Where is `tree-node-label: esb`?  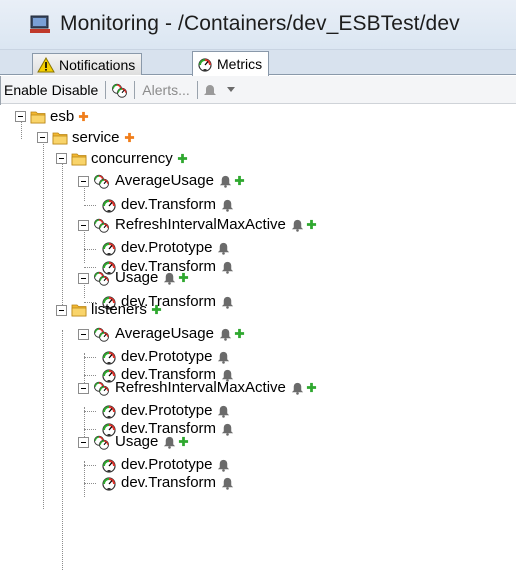 tree-node-label: esb is located at coordinates (62, 116).